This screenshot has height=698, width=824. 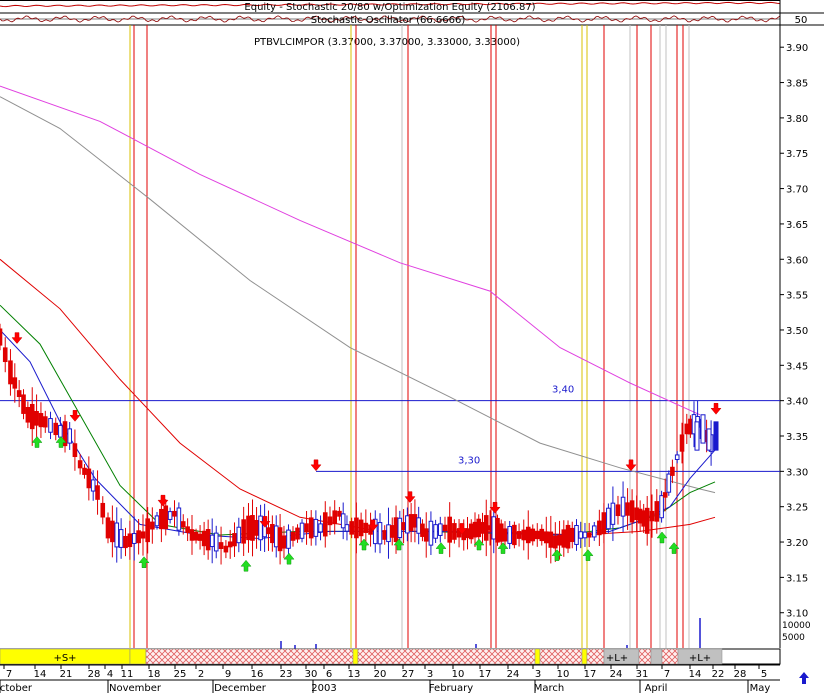 What do you see at coordinates (257, 674) in the screenshot?
I see `x-day-label: 16` at bounding box center [257, 674].